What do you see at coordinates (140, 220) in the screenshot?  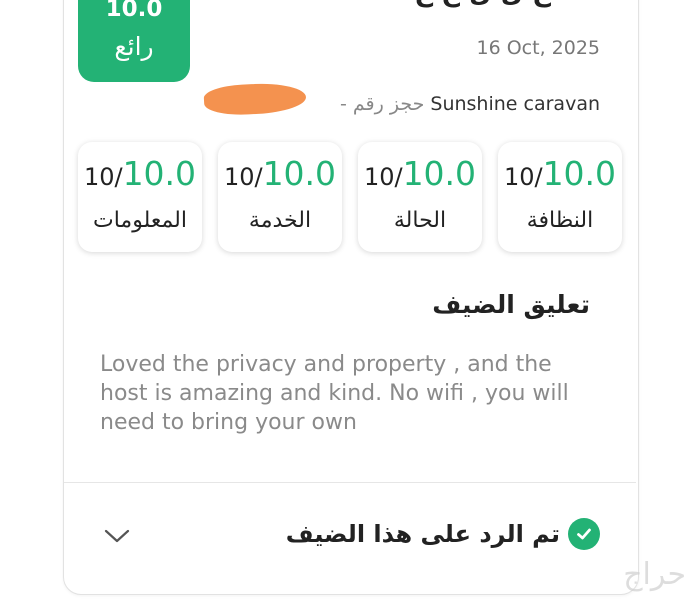 I see `rating-label: المعلومات` at bounding box center [140, 220].